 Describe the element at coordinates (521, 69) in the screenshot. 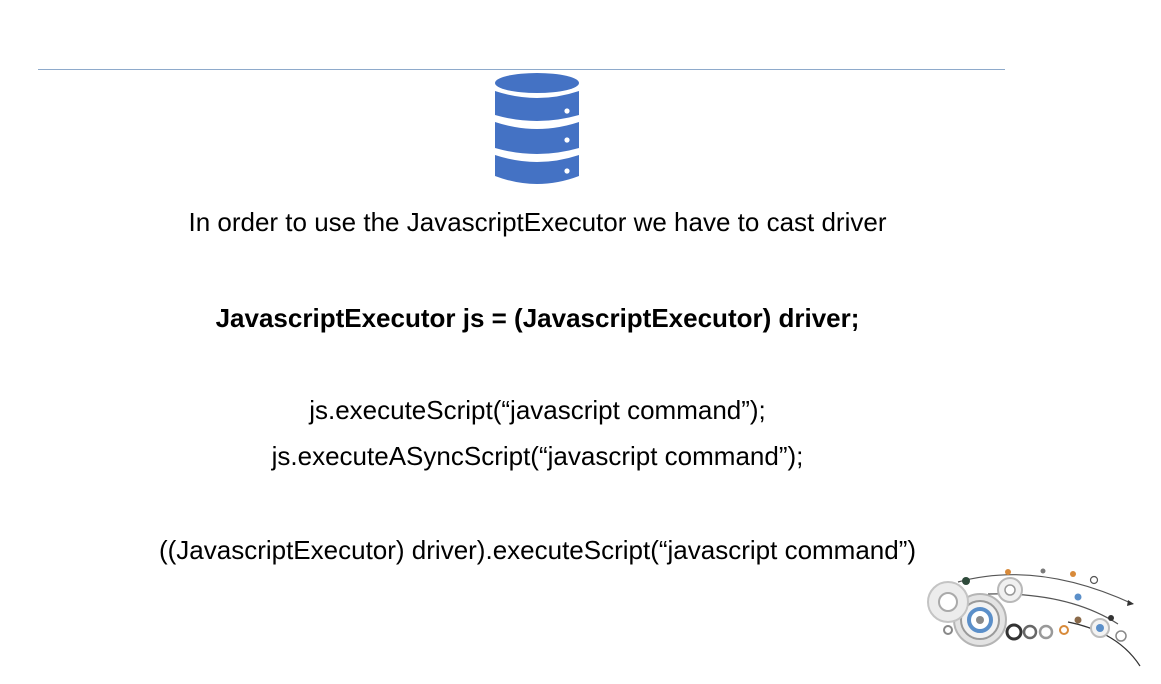

I see `top-divider-line` at that location.